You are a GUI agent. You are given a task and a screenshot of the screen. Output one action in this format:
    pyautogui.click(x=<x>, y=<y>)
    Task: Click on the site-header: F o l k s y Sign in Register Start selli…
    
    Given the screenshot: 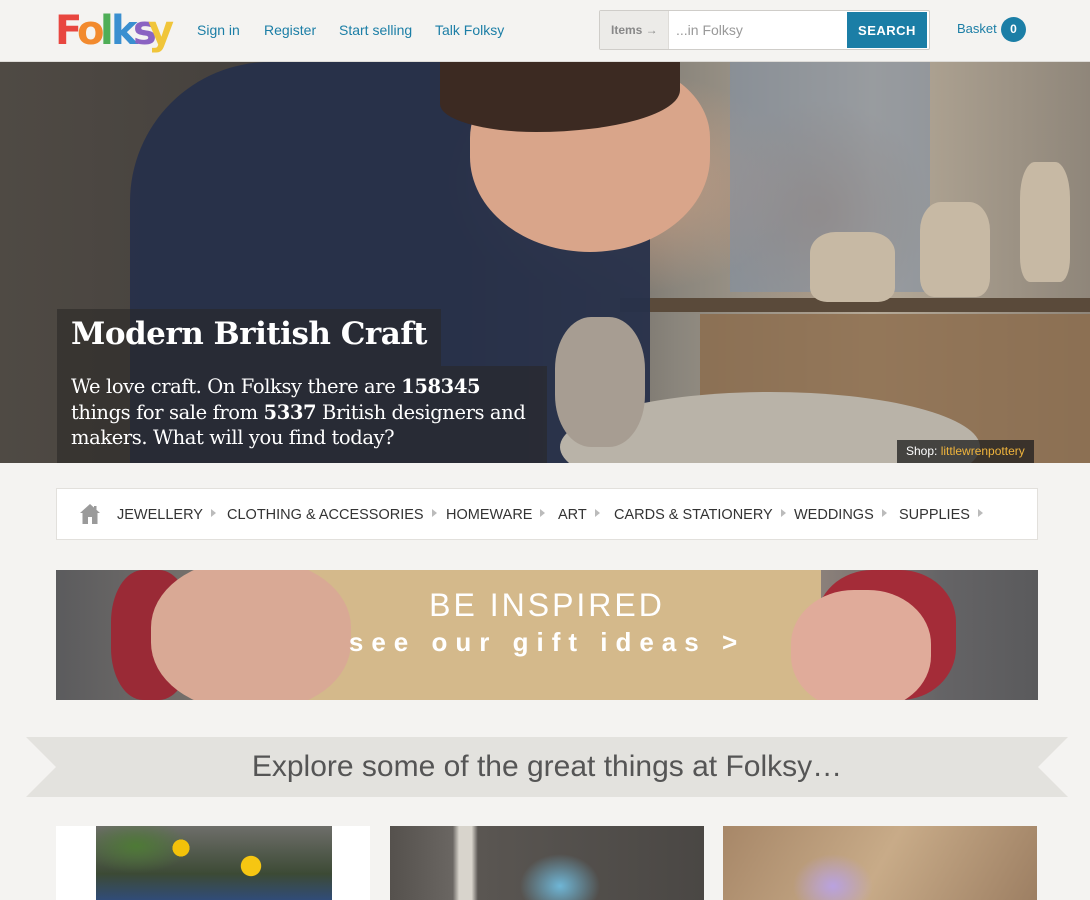 What is the action you would take?
    pyautogui.click(x=545, y=31)
    